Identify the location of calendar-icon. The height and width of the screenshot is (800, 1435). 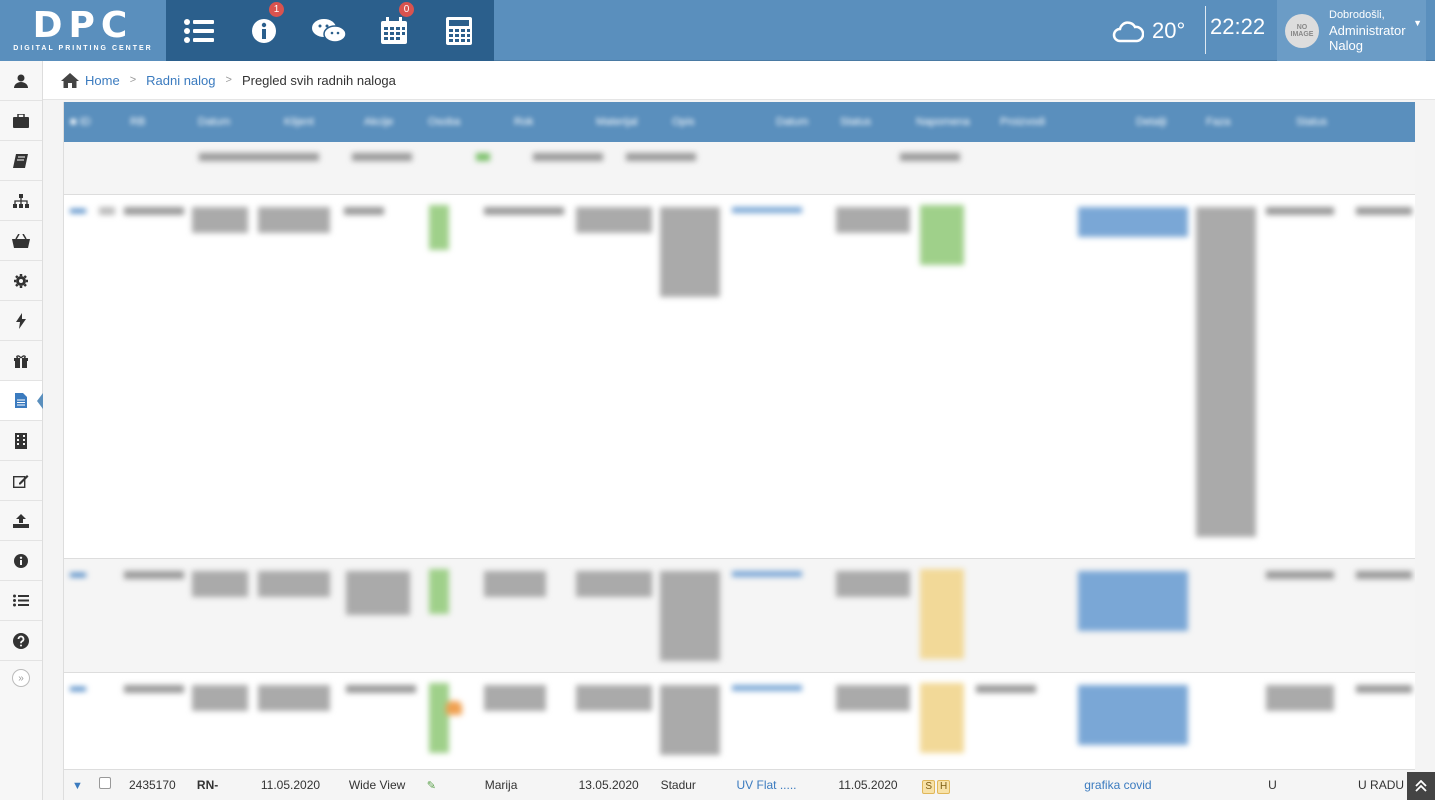
(393, 30).